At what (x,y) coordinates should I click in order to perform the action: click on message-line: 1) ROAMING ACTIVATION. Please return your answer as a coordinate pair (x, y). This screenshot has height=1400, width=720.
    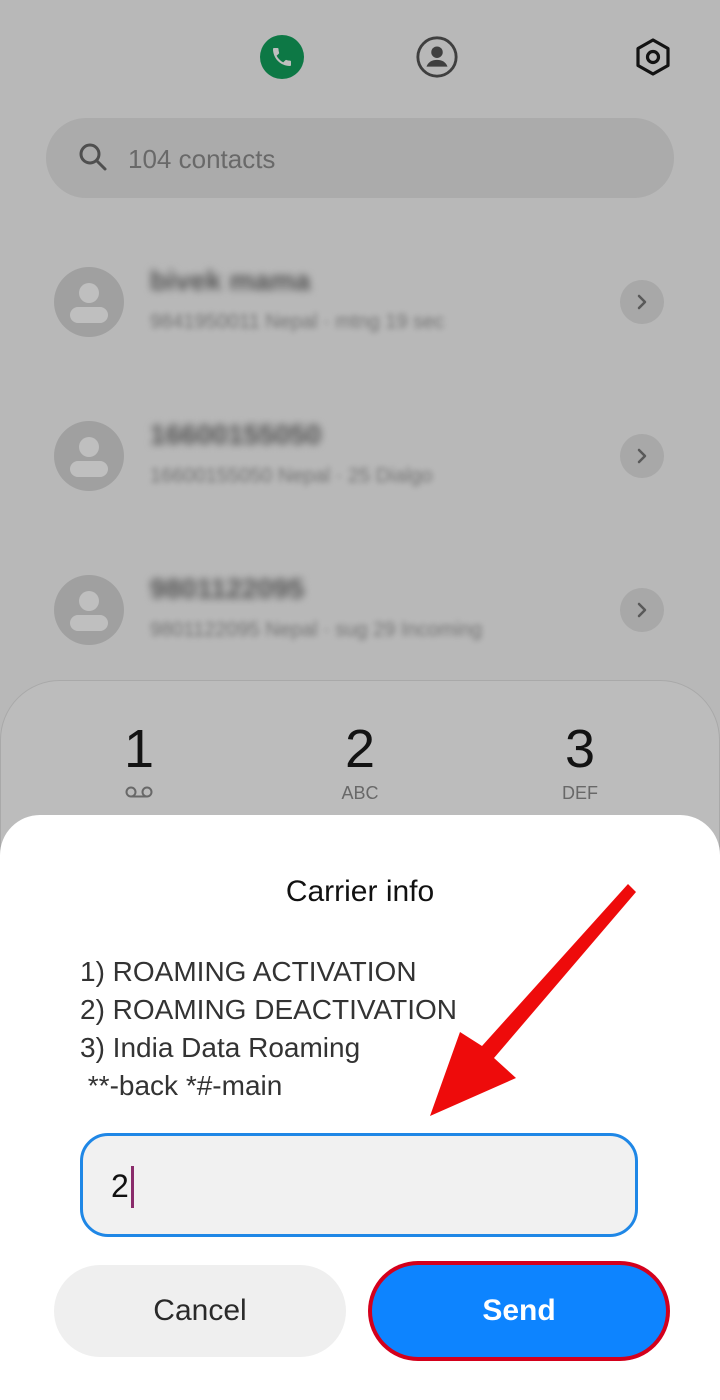
    Looking at the image, I should click on (248, 971).